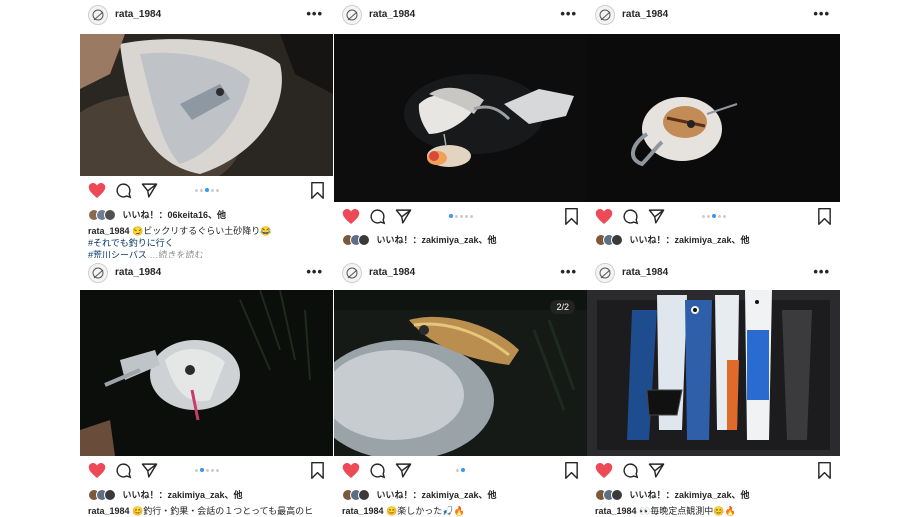 This screenshot has height=517, width=920. Describe the element at coordinates (176, 254) in the screenshot. I see `read-more-link: …続きを読む` at that location.